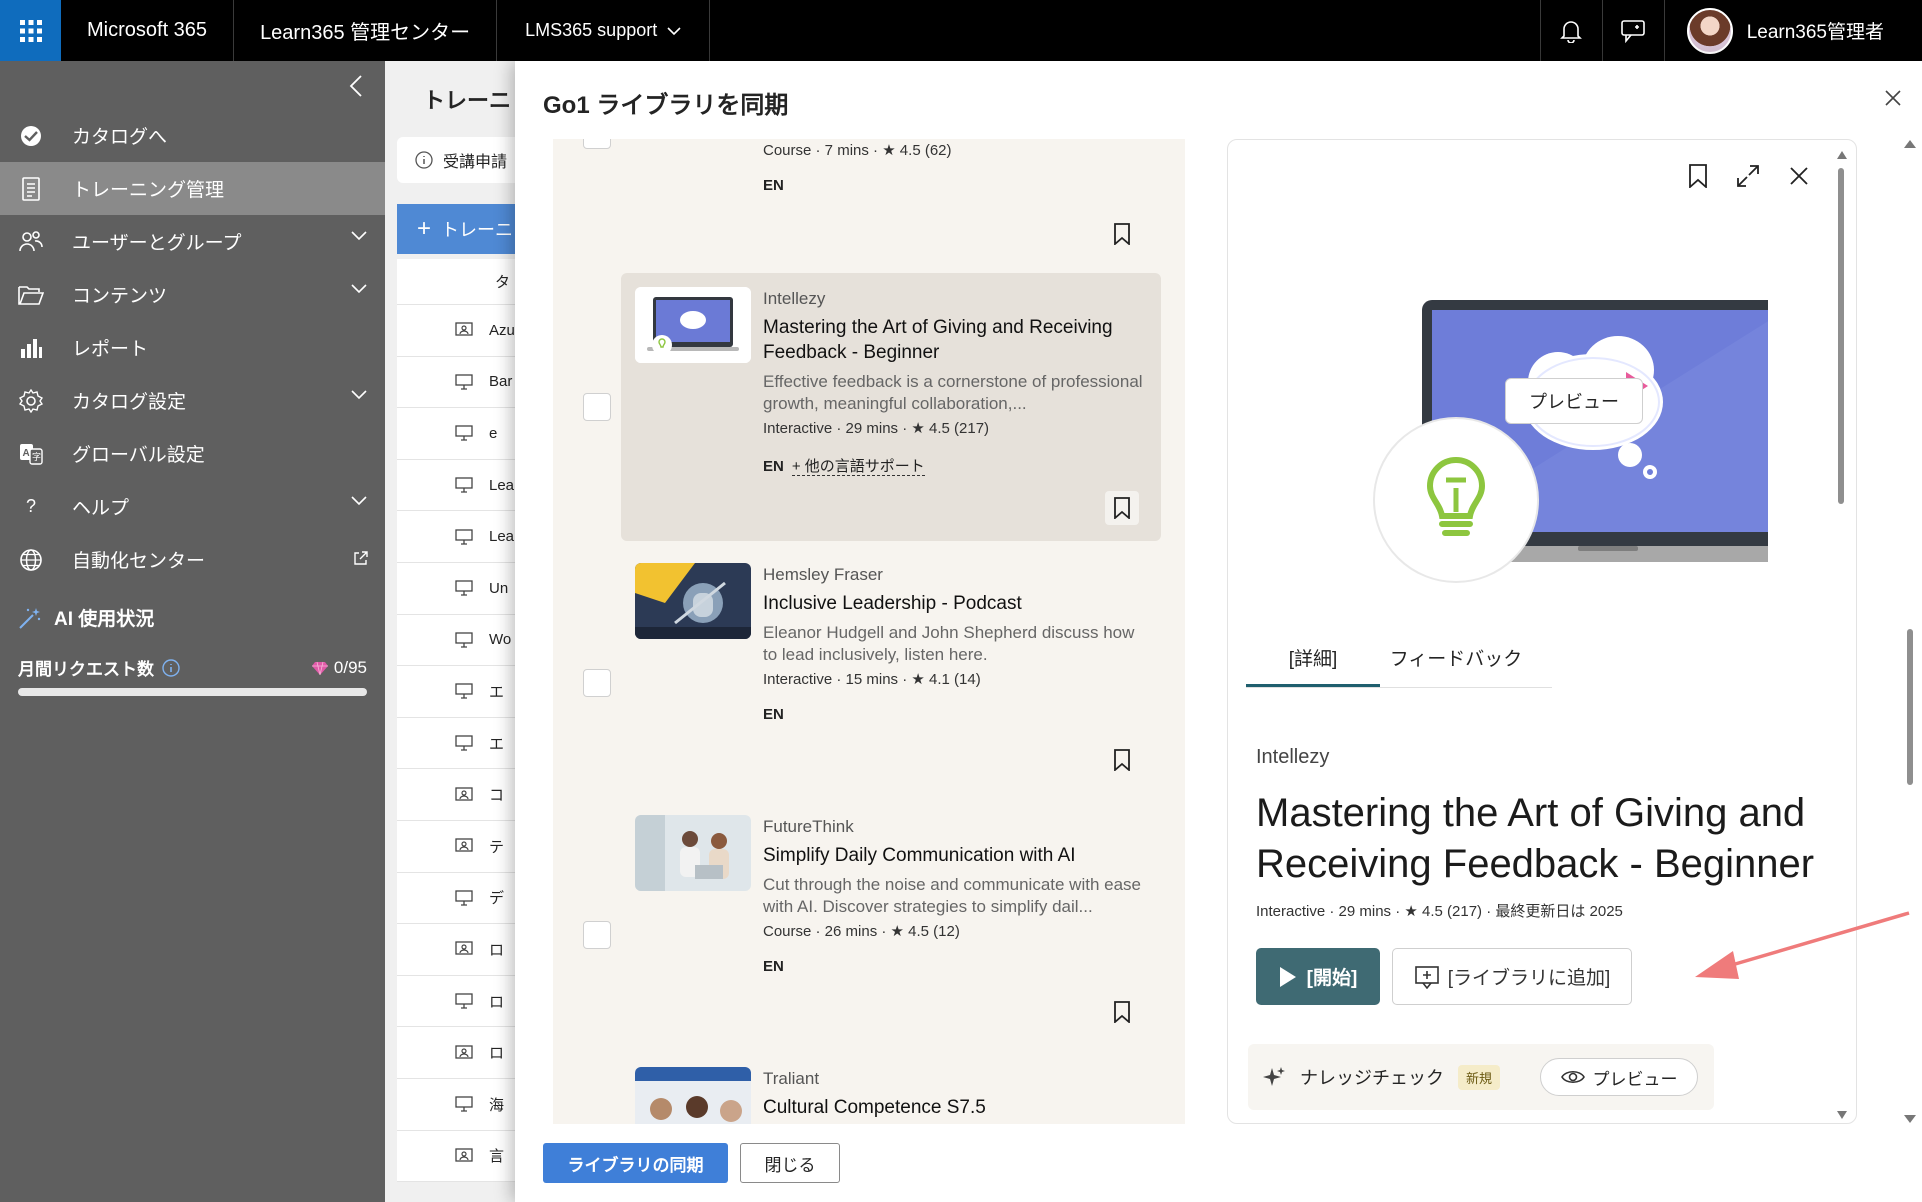 The width and height of the screenshot is (1922, 1202). Describe the element at coordinates (462, 331) in the screenshot. I see `table-row: Azu` at that location.